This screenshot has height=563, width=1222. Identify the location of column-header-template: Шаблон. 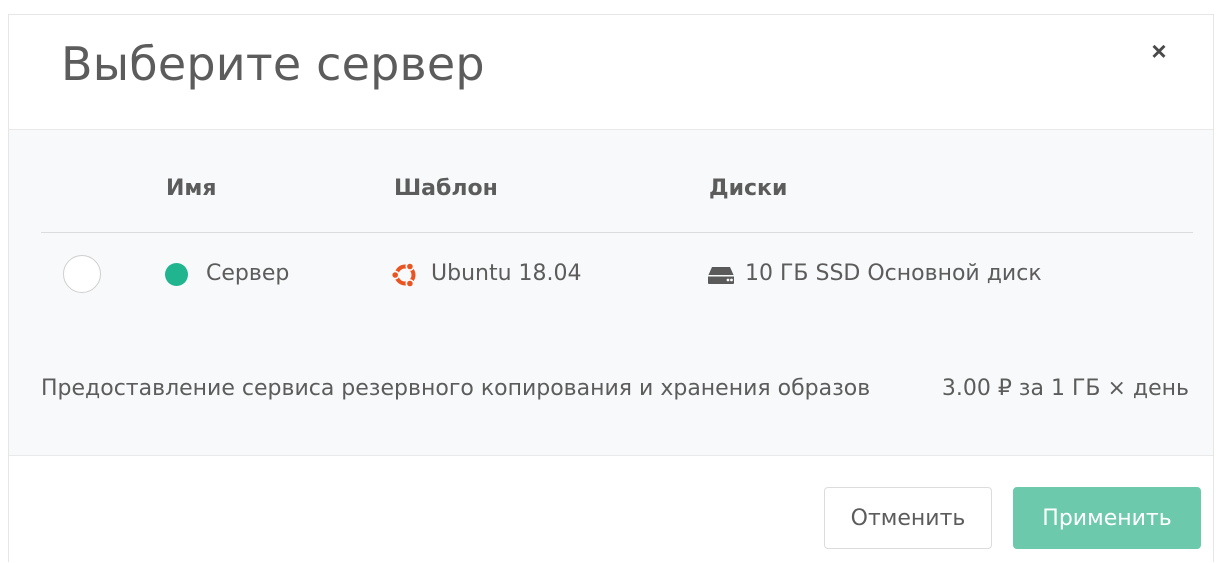
(446, 188).